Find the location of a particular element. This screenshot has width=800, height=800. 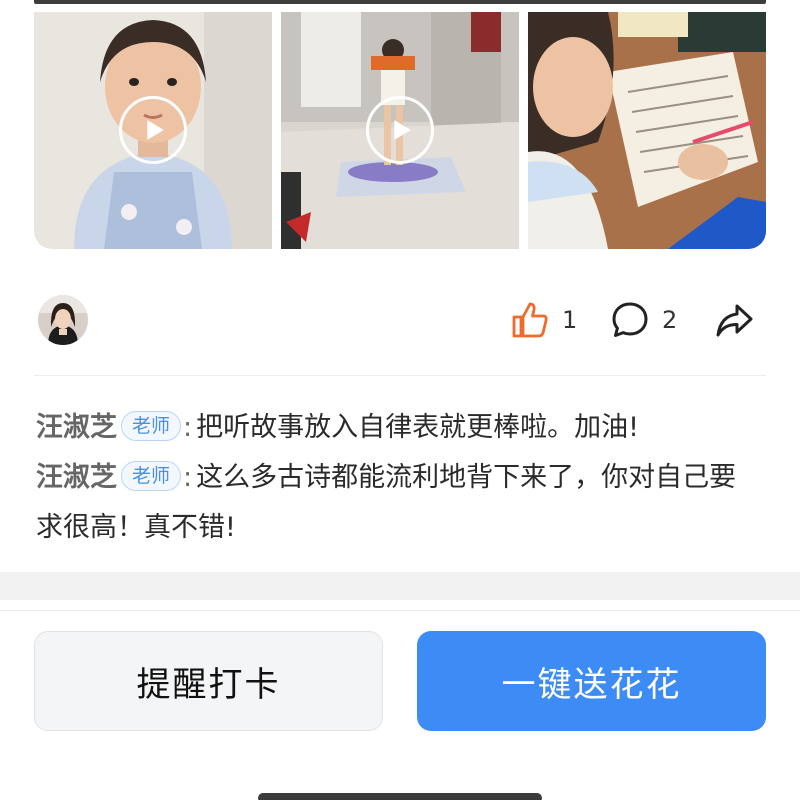

comment-text: 把听故事放入自律表就更棒啦。加油! is located at coordinates (417, 427).